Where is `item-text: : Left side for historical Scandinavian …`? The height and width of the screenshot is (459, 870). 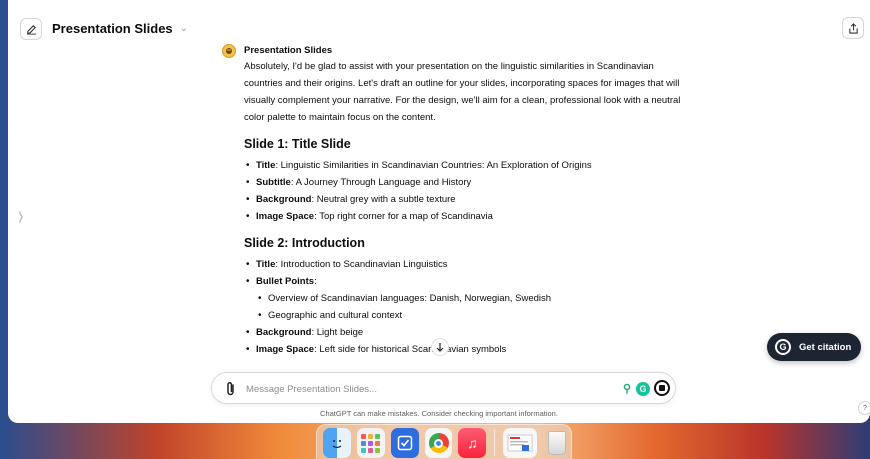 item-text: : Left side for historical Scandinavian … is located at coordinates (410, 349).